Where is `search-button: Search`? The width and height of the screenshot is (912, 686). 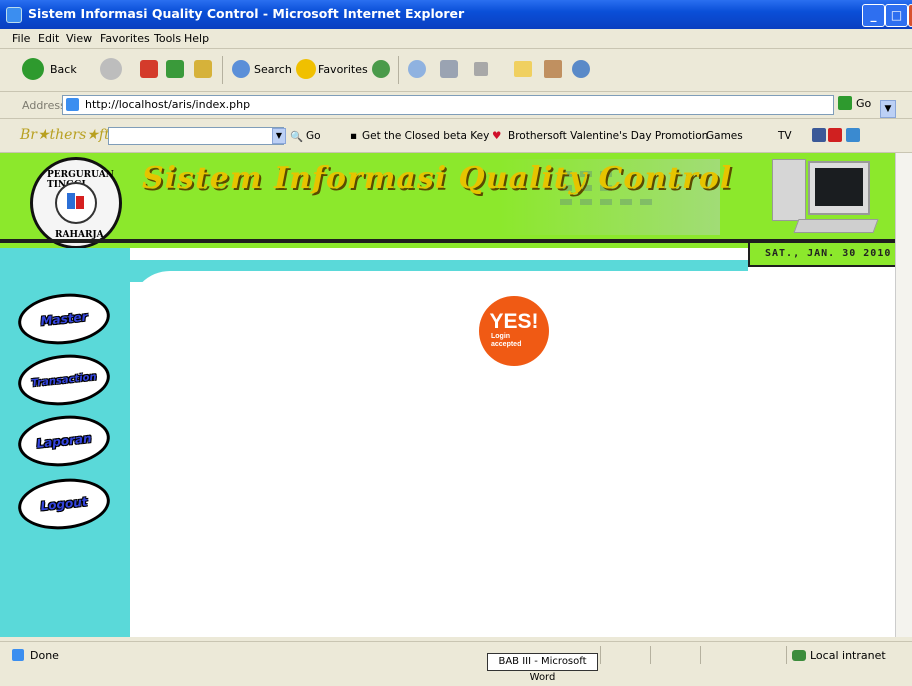
search-button: Search is located at coordinates (273, 70).